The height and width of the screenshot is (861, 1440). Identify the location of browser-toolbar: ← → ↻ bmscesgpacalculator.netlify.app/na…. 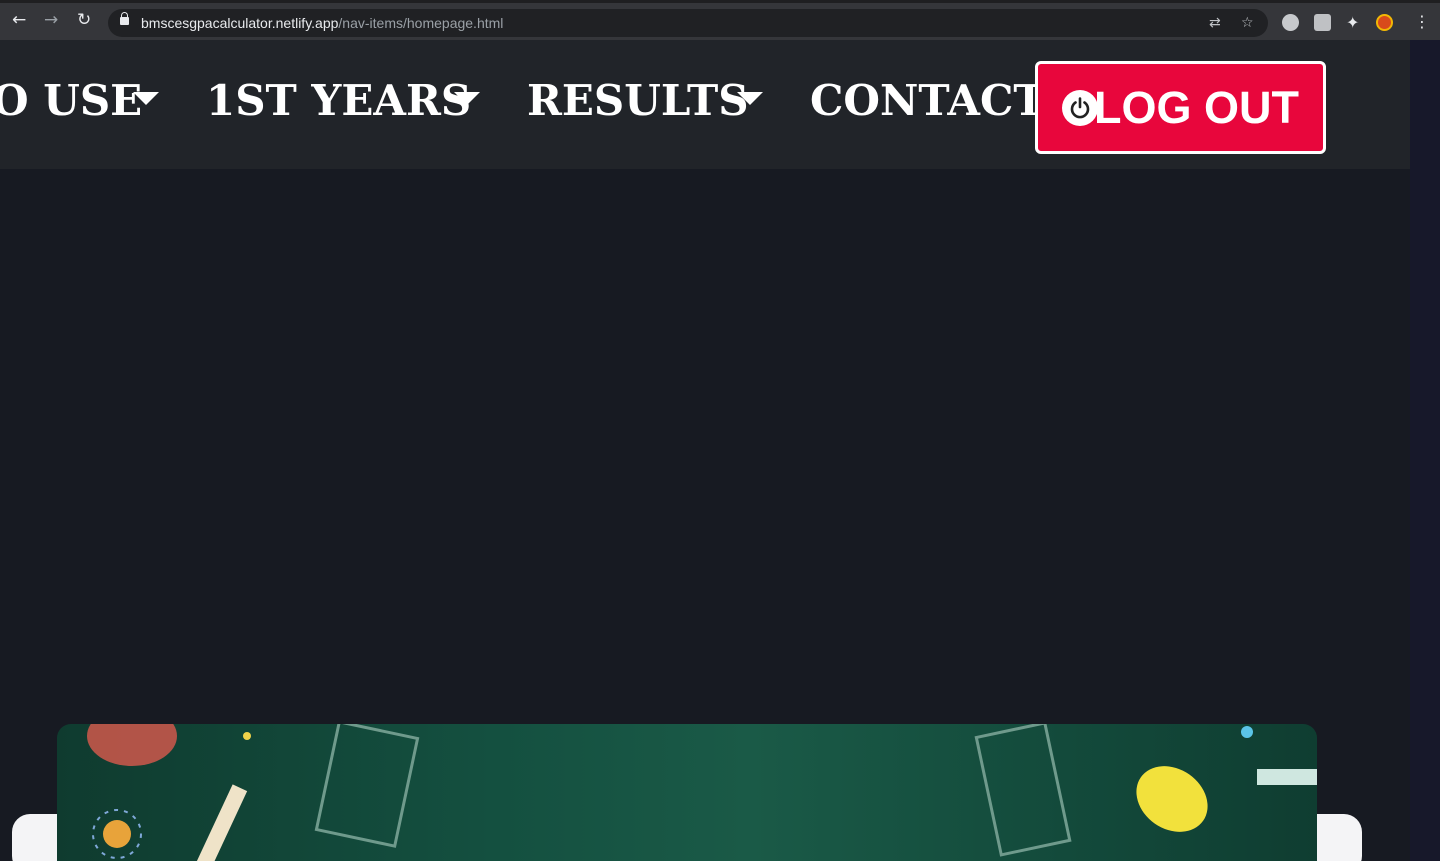
(720, 20).